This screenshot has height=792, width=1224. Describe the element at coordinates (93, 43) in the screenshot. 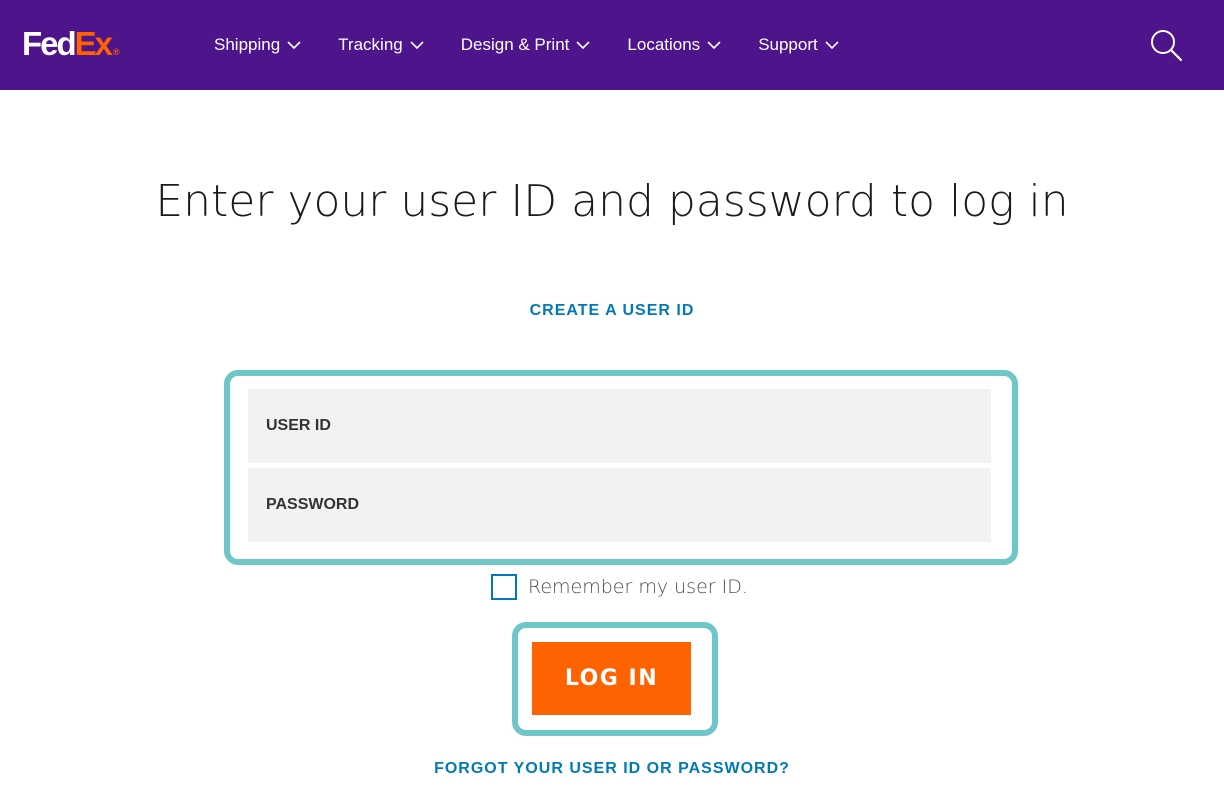

I see `logo-ex: Ex` at that location.